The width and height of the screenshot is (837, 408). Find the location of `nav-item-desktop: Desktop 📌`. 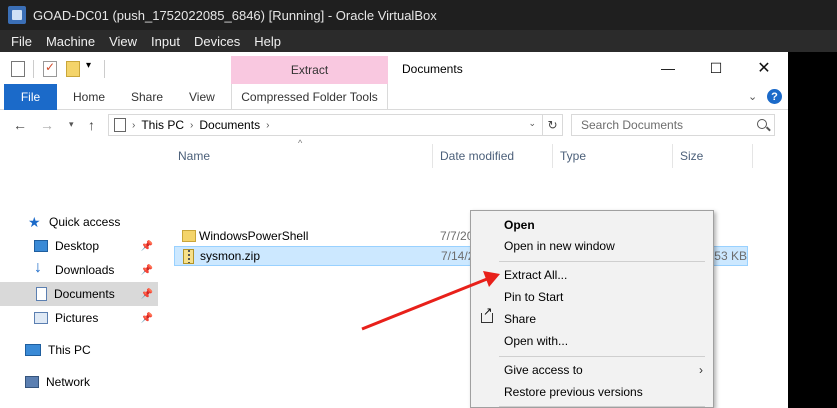

nav-item-desktop: Desktop 📌 is located at coordinates (79, 246).